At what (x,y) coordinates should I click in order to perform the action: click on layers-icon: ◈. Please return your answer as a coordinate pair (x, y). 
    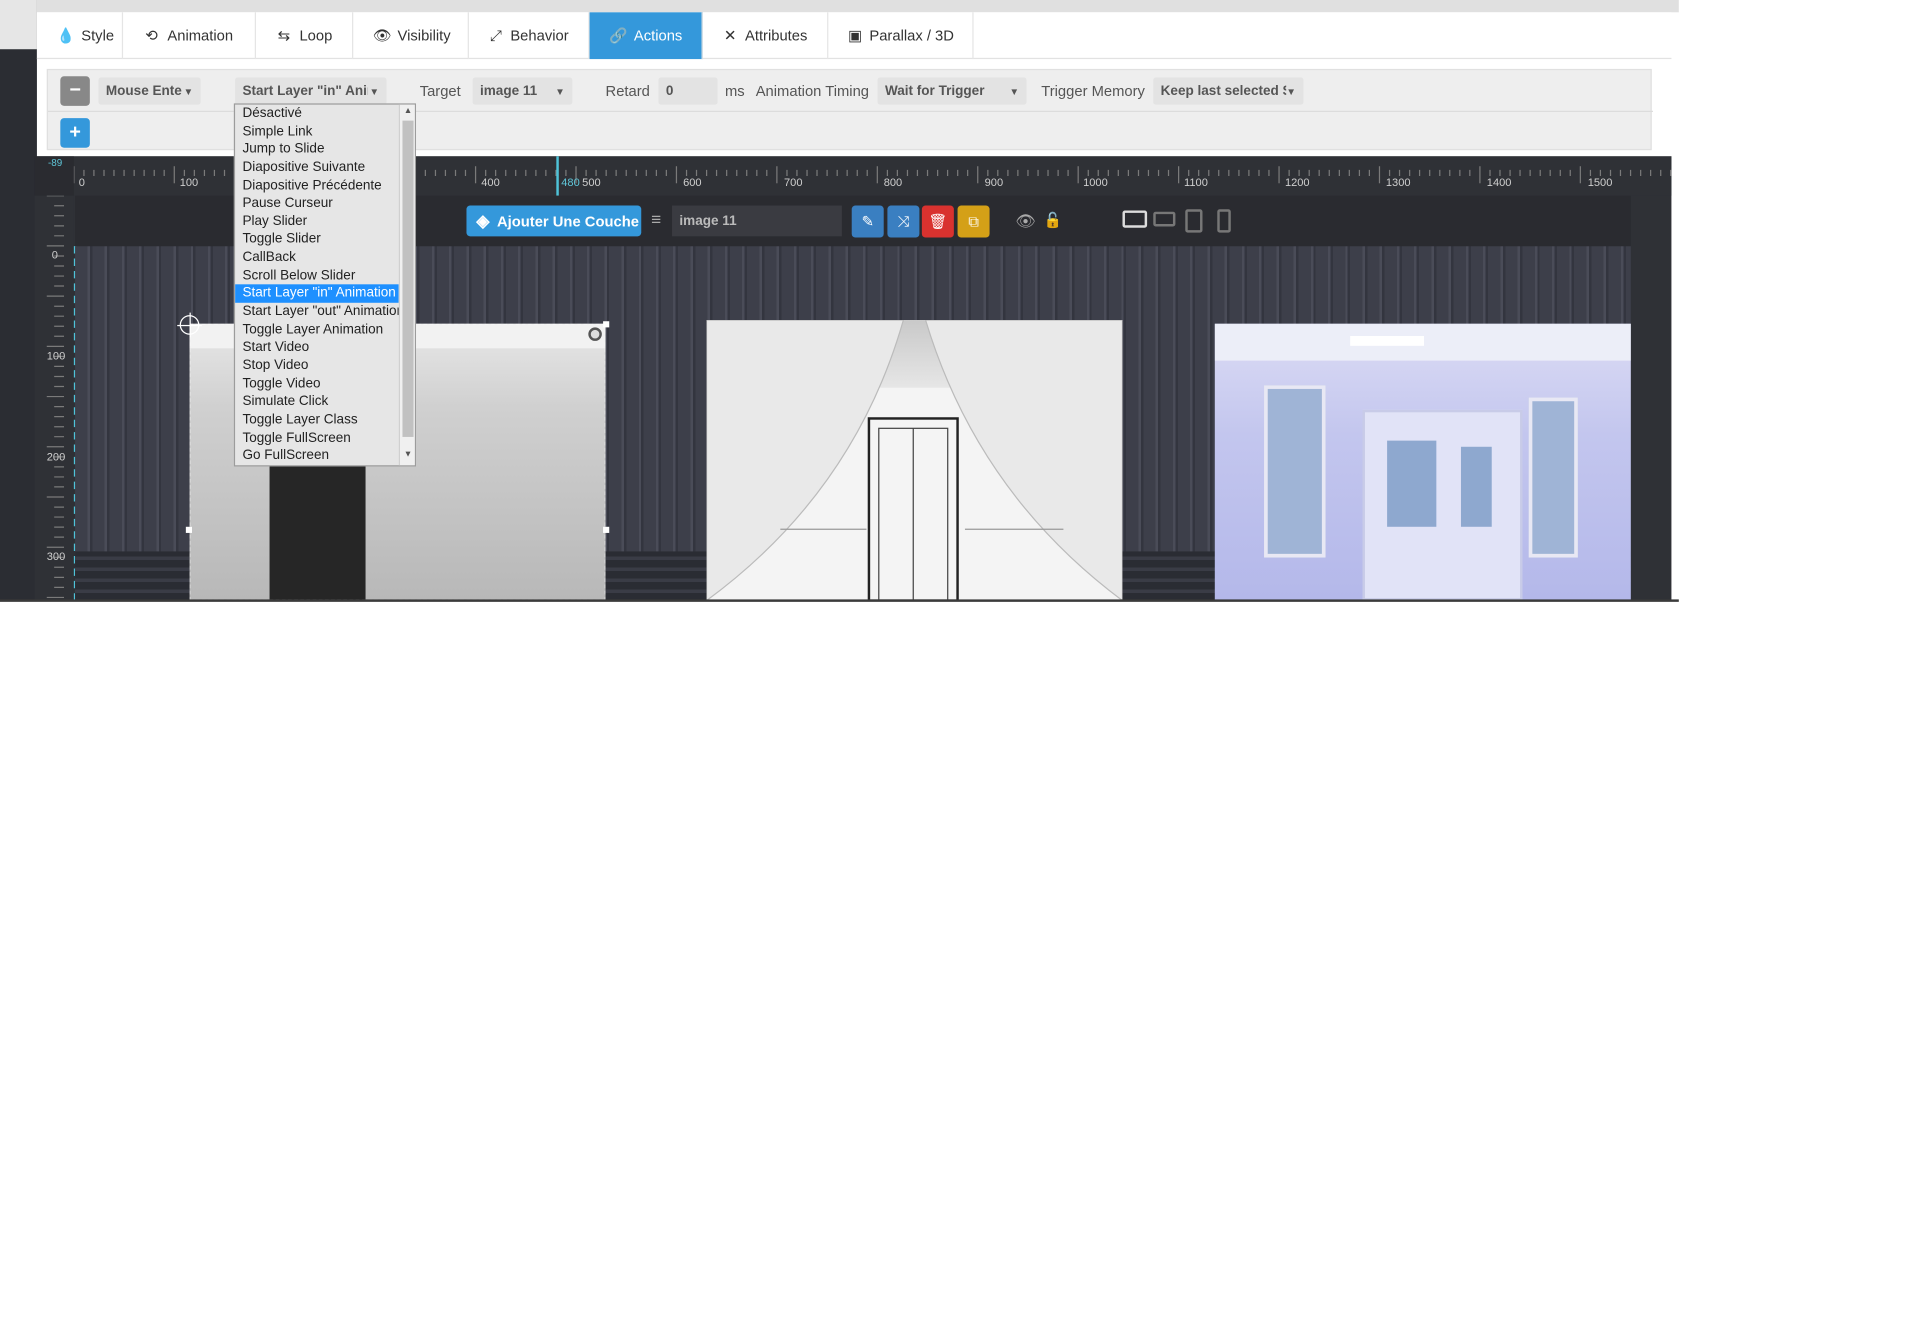
    Looking at the image, I should click on (483, 220).